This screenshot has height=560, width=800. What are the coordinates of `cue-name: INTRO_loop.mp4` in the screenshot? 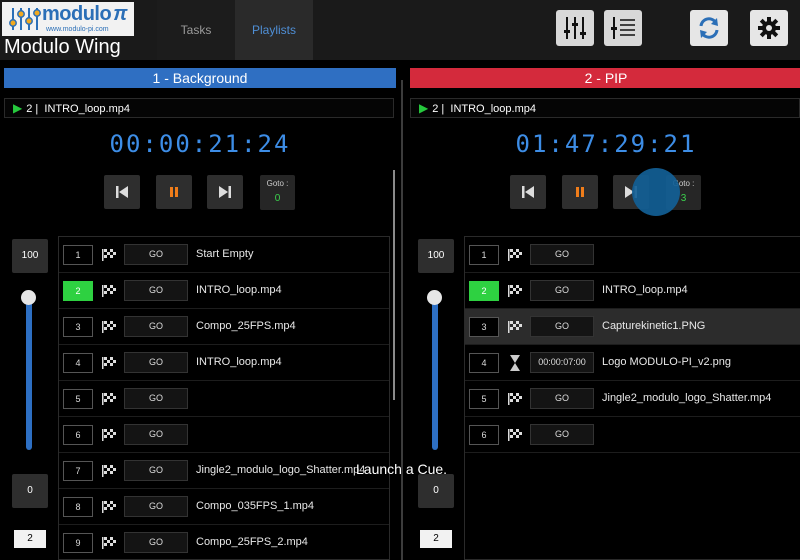 It's located at (239, 290).